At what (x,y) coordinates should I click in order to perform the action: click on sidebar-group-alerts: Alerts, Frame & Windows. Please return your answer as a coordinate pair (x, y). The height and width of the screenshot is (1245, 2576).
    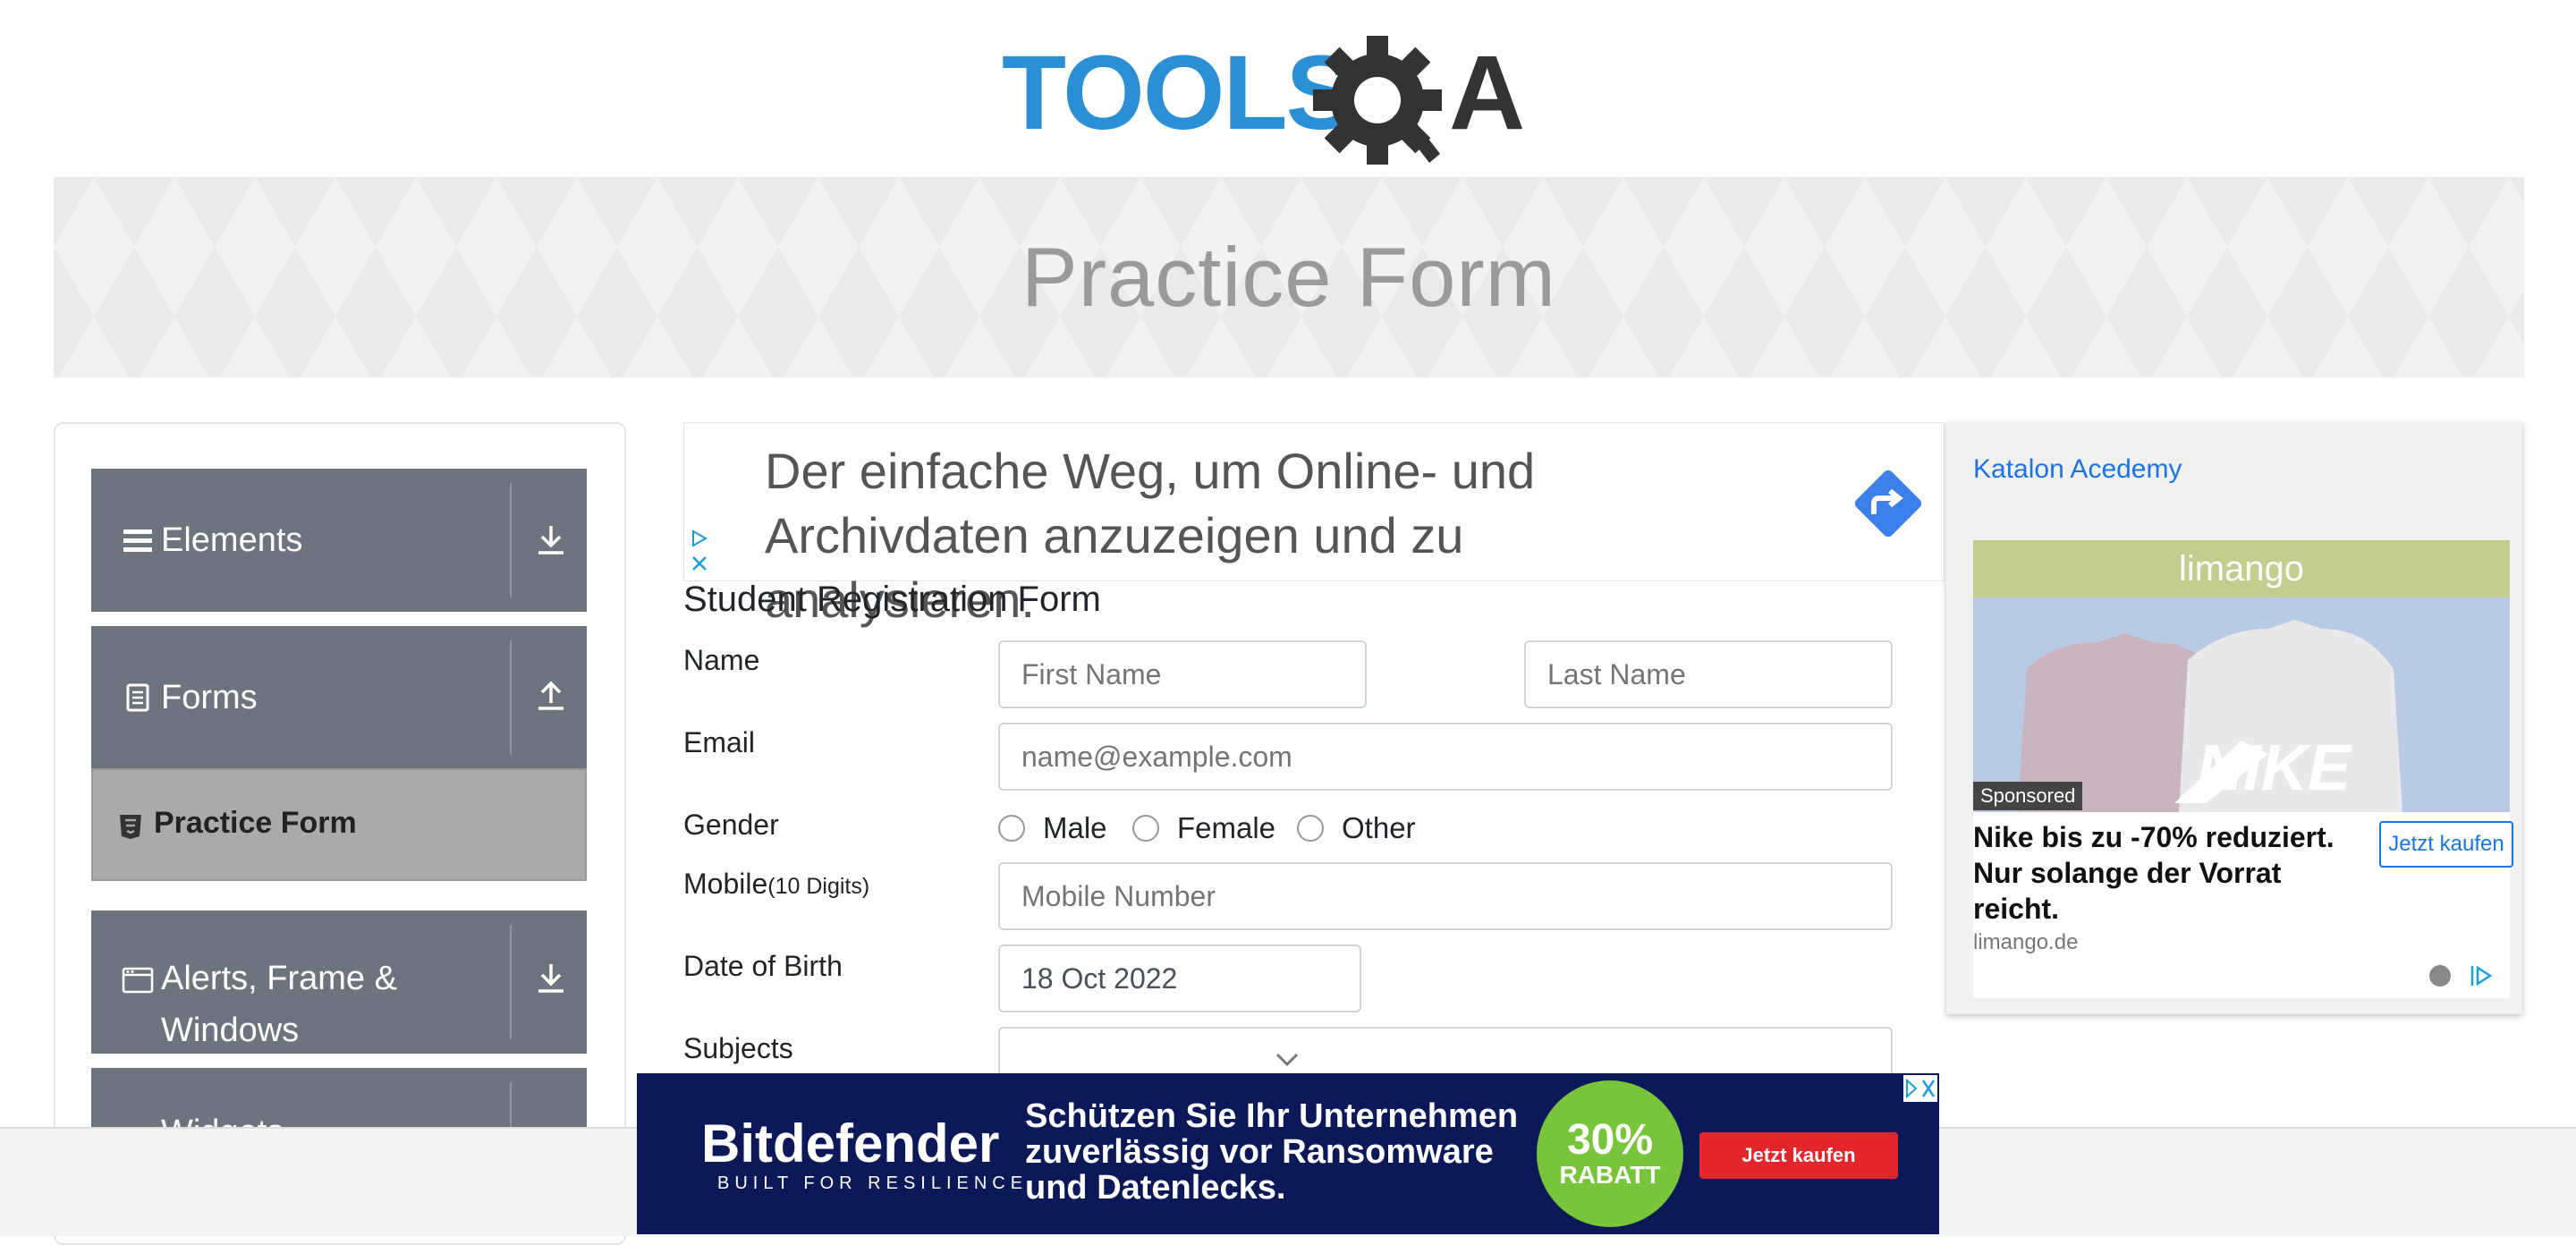
    Looking at the image, I should click on (339, 982).